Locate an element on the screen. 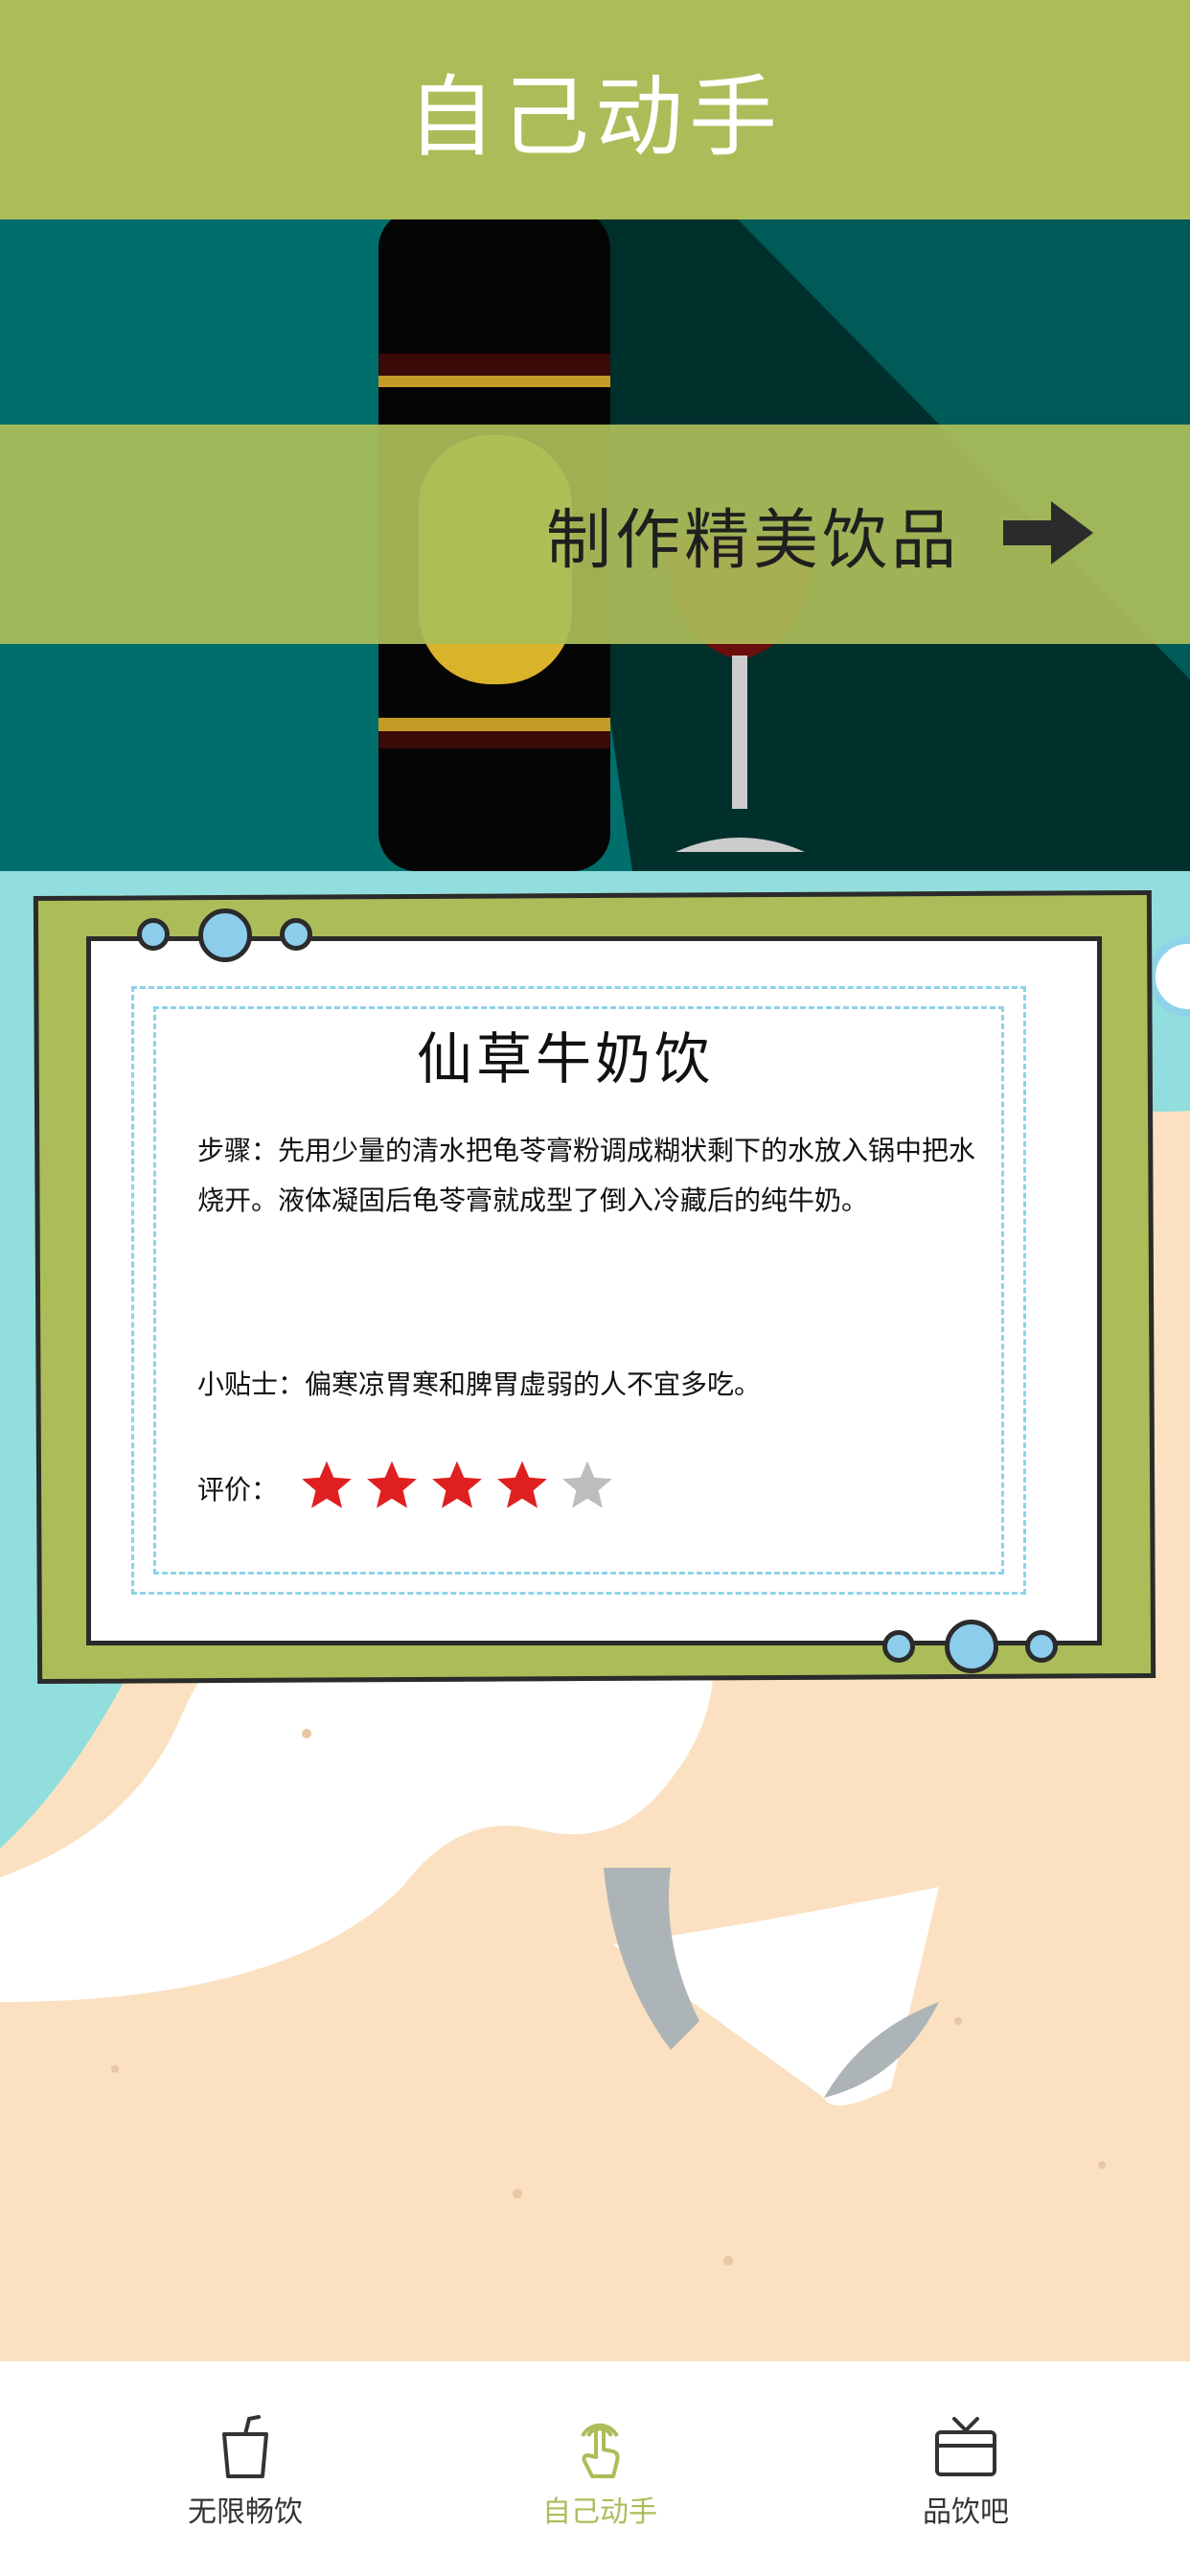  arrow-right-icon is located at coordinates (1048, 532).